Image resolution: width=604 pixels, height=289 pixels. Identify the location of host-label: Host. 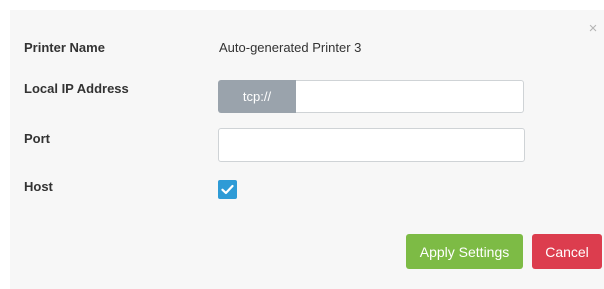
(38, 186).